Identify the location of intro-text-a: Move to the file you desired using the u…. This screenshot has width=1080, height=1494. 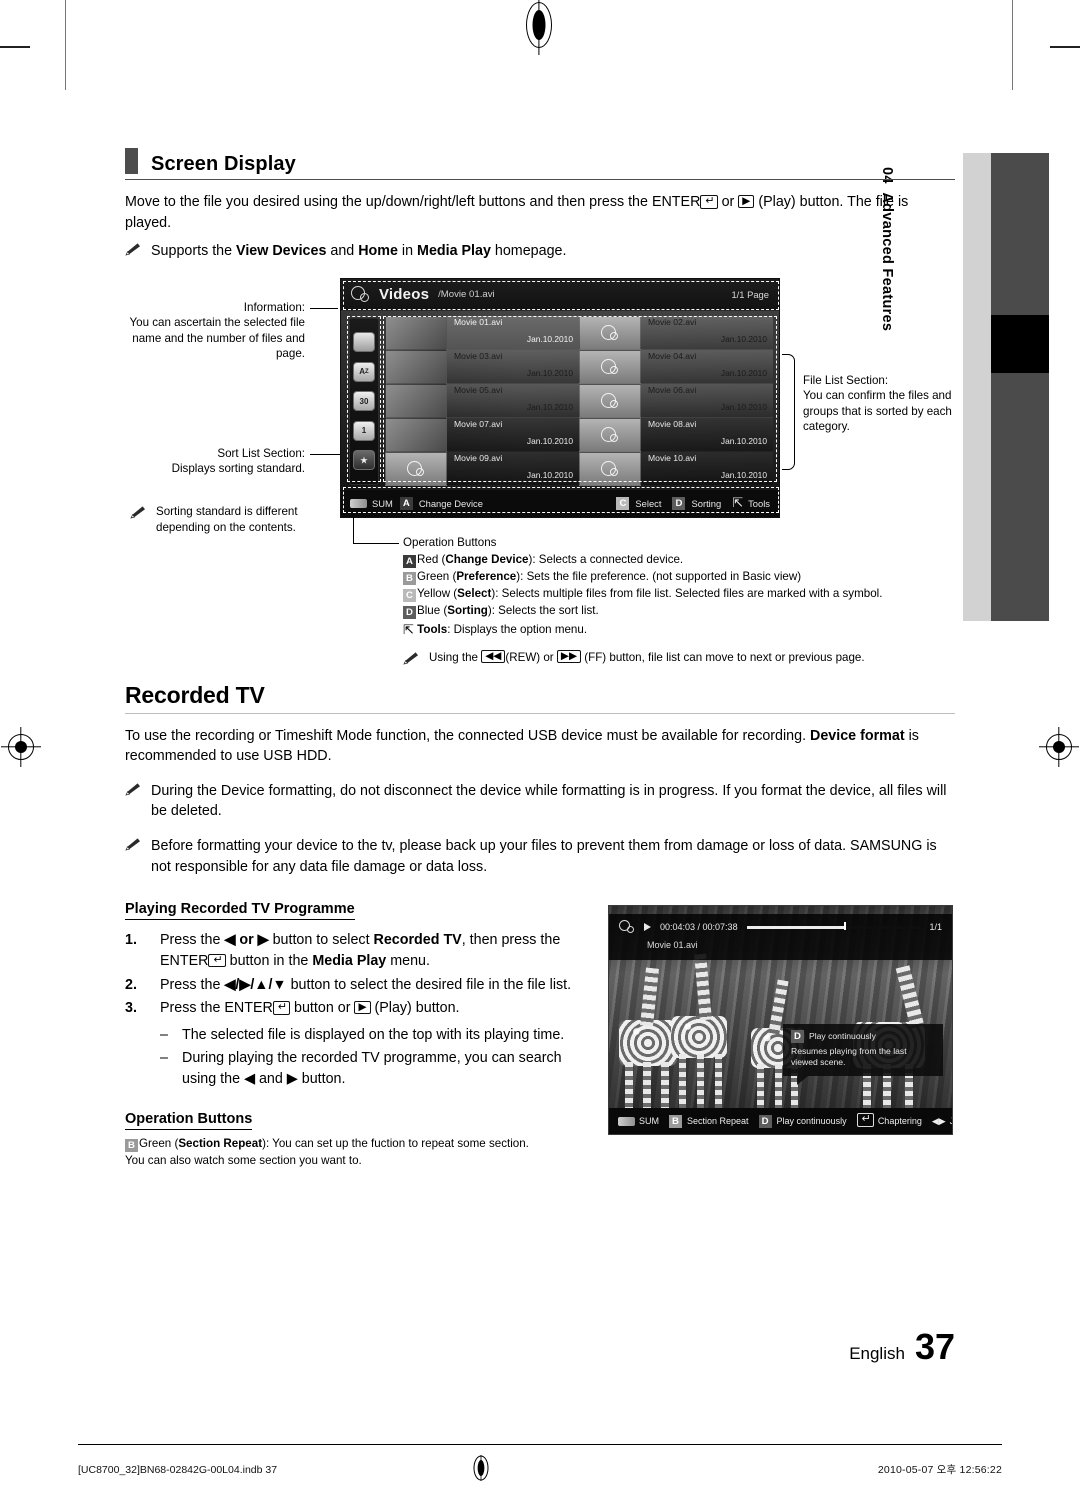
(388, 202).